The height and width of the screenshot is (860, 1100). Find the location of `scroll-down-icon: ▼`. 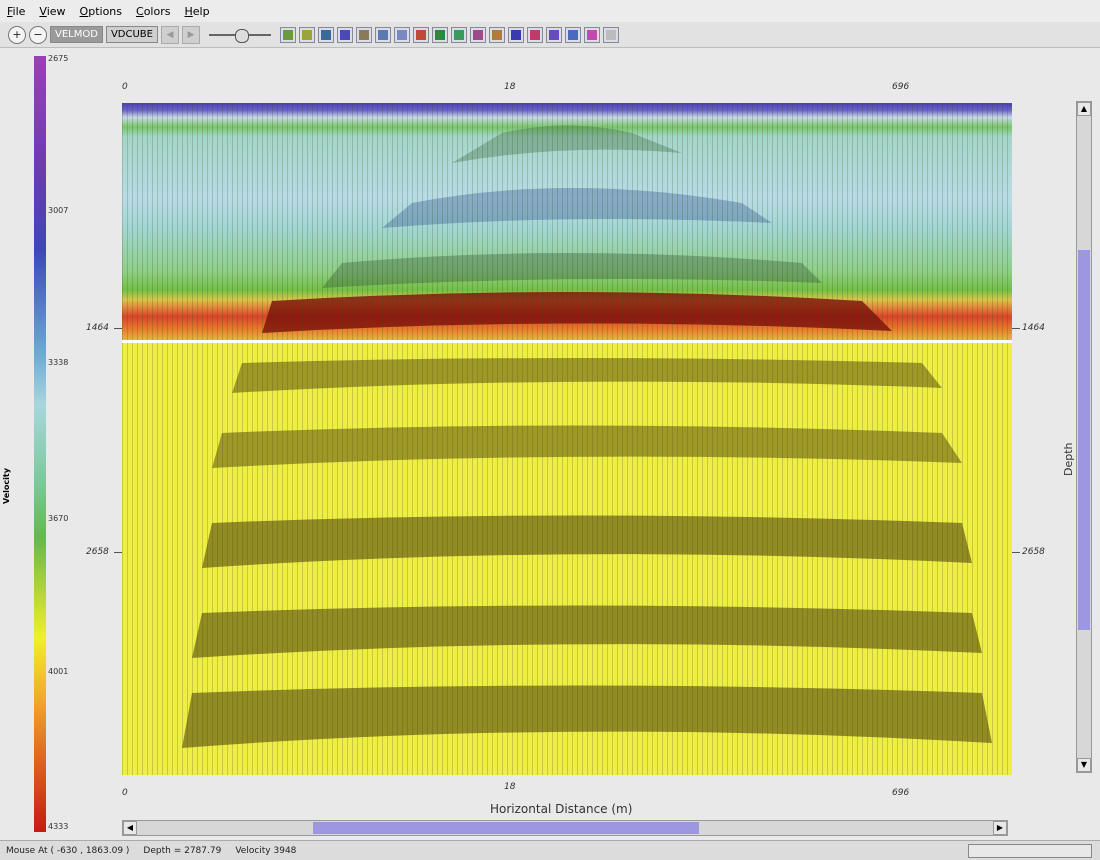

scroll-down-icon: ▼ is located at coordinates (1084, 765).